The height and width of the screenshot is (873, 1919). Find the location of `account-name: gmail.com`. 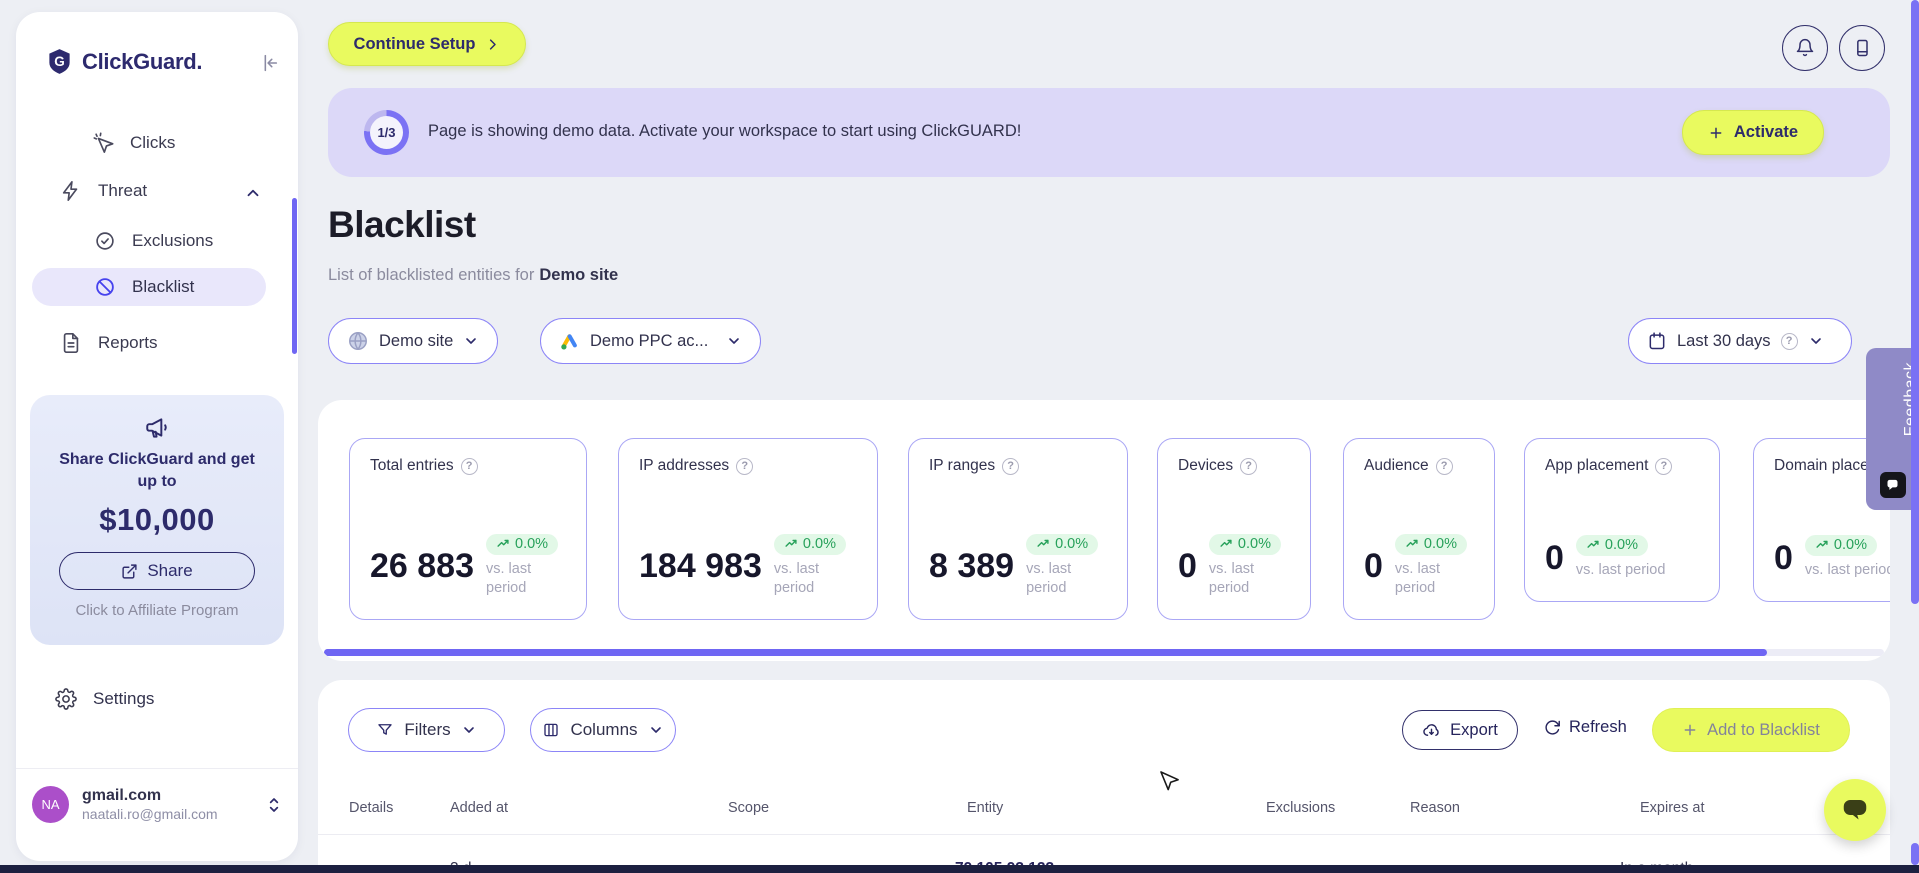

account-name: gmail.com is located at coordinates (122, 795).